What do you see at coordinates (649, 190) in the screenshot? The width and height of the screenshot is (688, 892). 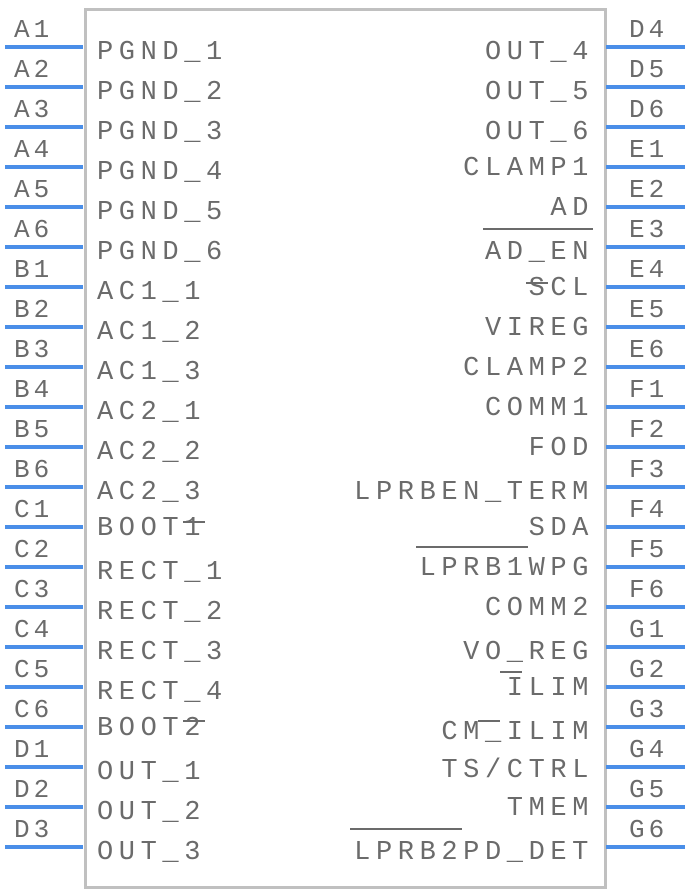 I see `pin-number-e2: E2` at bounding box center [649, 190].